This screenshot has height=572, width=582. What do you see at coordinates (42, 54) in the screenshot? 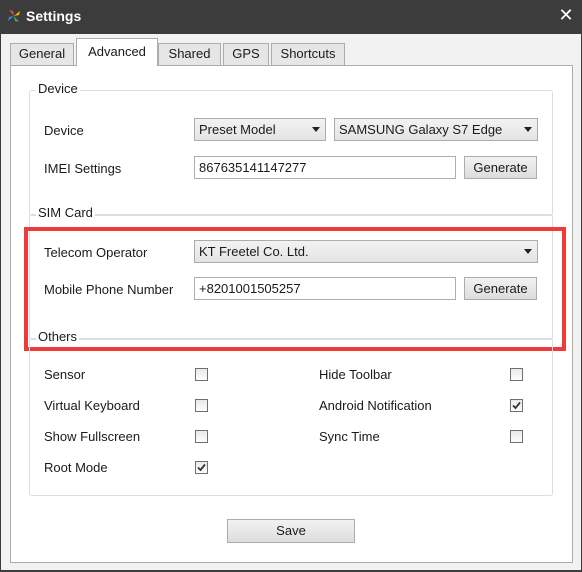
I see `tab-general: General` at bounding box center [42, 54].